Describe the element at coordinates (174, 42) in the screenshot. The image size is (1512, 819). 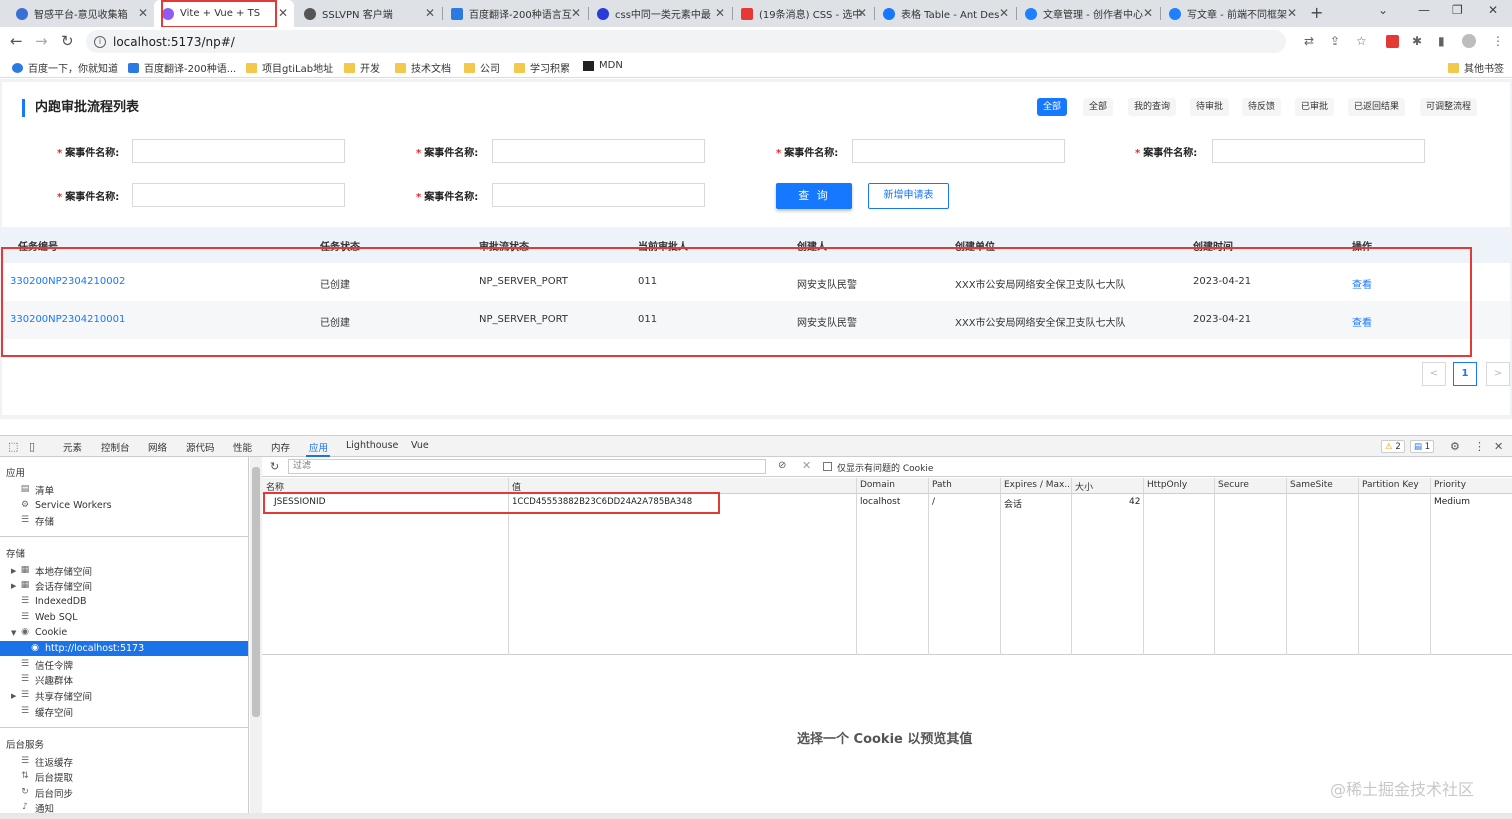
I see `url-text: localhost:5173/np#/` at that location.